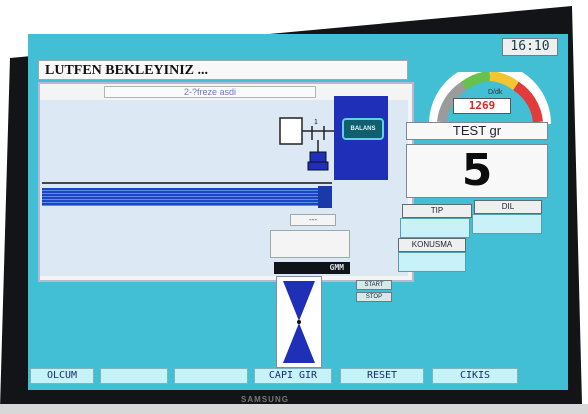 The height and width of the screenshot is (414, 588). Describe the element at coordinates (432, 245) in the screenshot. I see `konusma-button: KONUSMA` at that location.